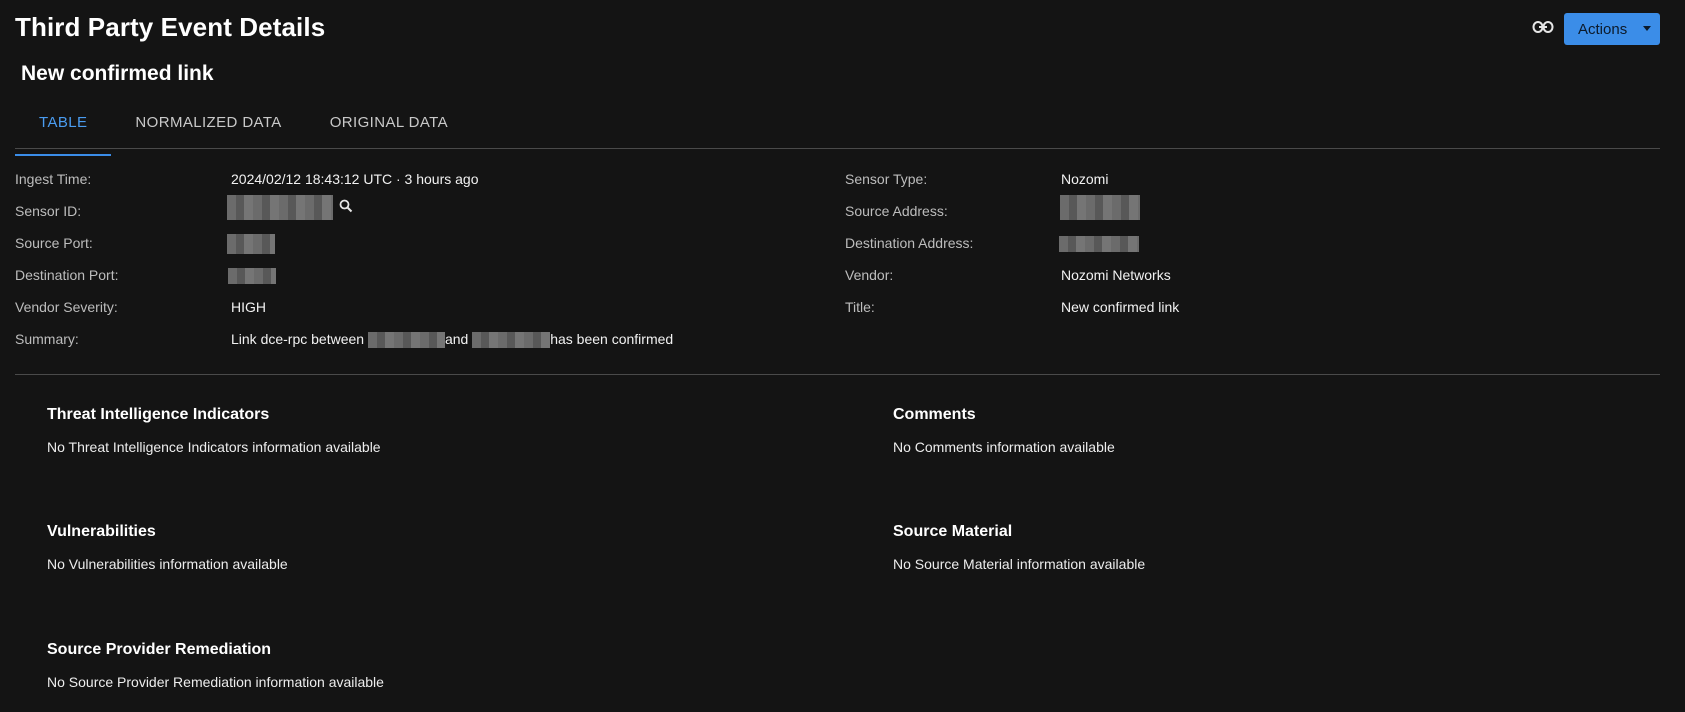  I want to click on source-port-label: Source Port:, so click(54, 243).